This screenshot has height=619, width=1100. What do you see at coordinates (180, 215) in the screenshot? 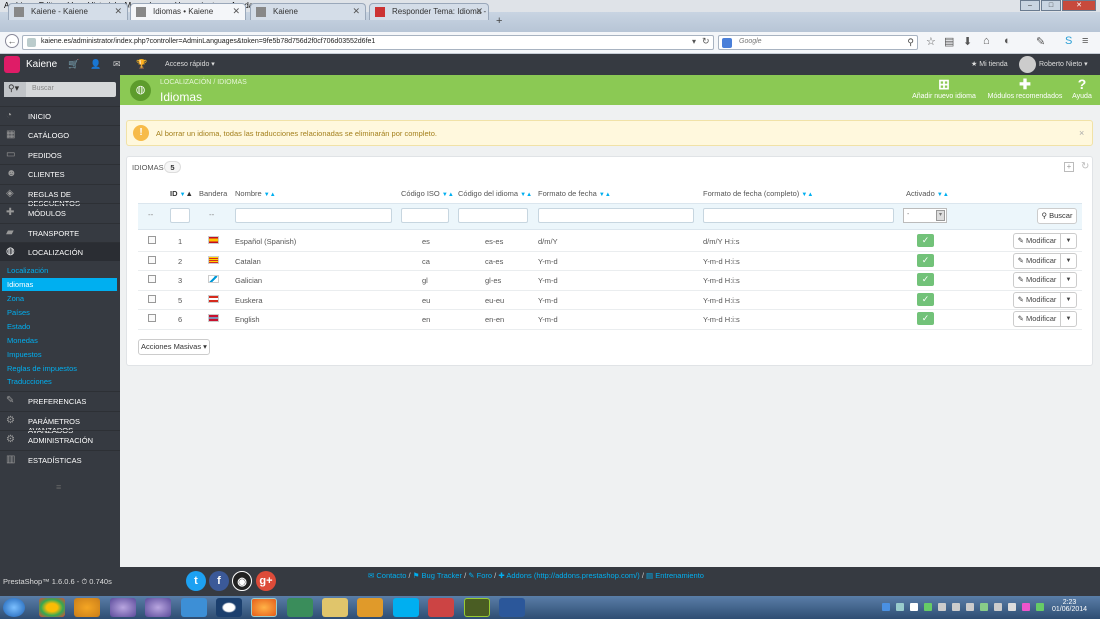
I see `filter-id-input` at bounding box center [180, 215].